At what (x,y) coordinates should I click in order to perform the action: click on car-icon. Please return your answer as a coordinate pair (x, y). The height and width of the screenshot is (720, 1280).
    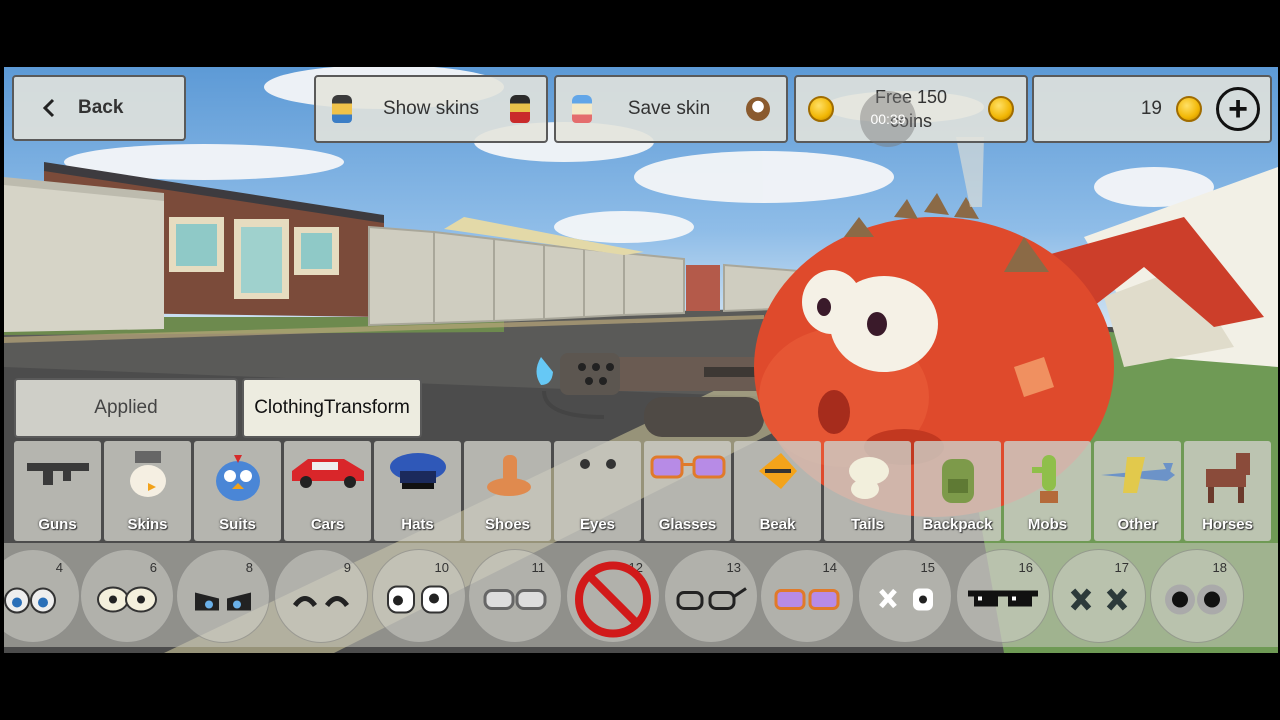
    Looking at the image, I should click on (328, 471).